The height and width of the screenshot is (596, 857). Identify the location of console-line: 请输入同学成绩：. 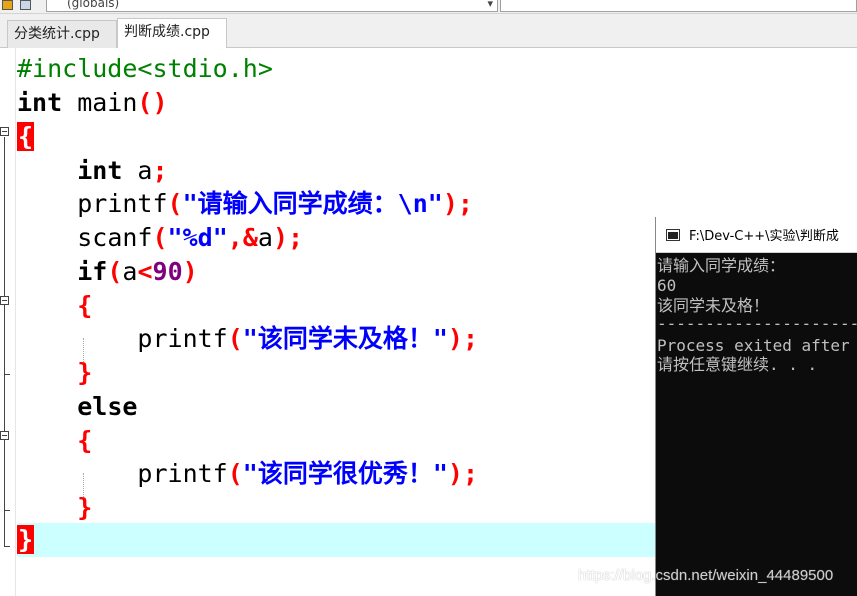
(721, 265).